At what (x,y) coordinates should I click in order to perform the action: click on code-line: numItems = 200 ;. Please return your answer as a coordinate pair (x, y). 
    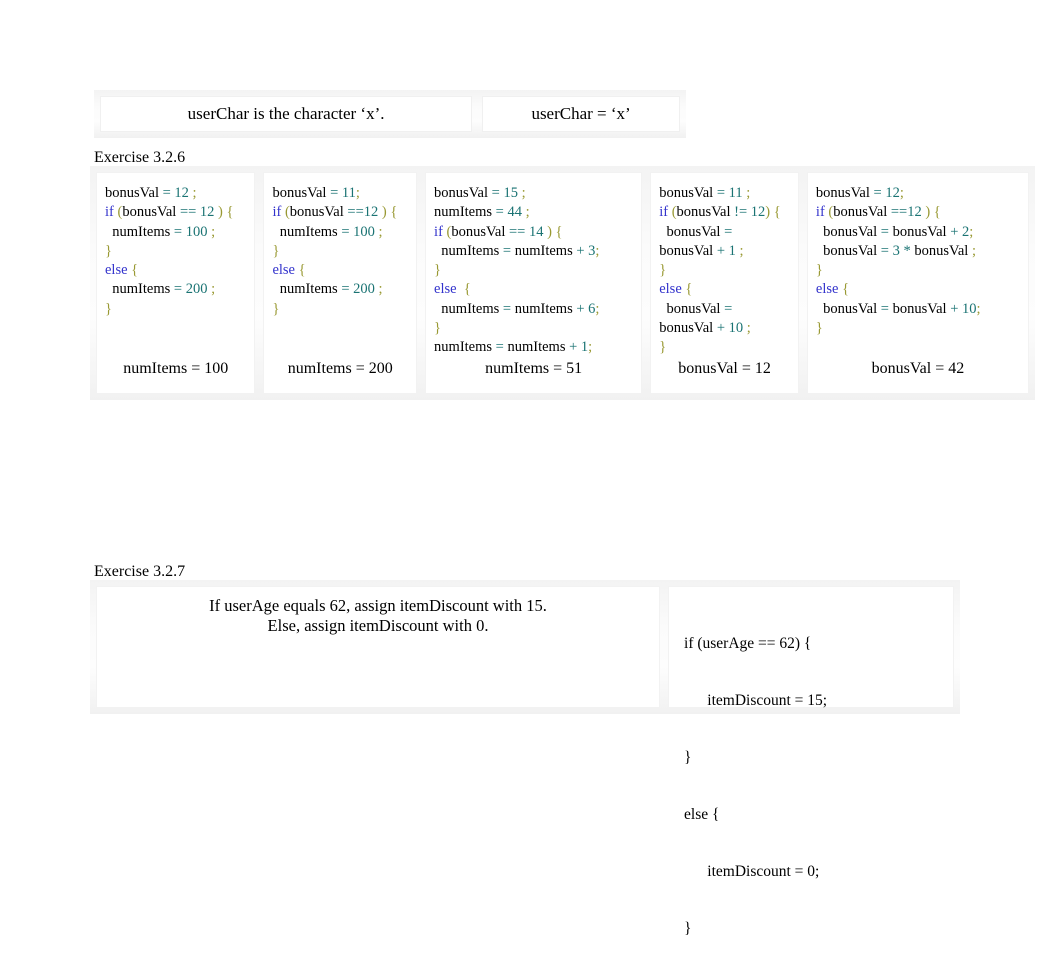
    Looking at the image, I should click on (175, 289).